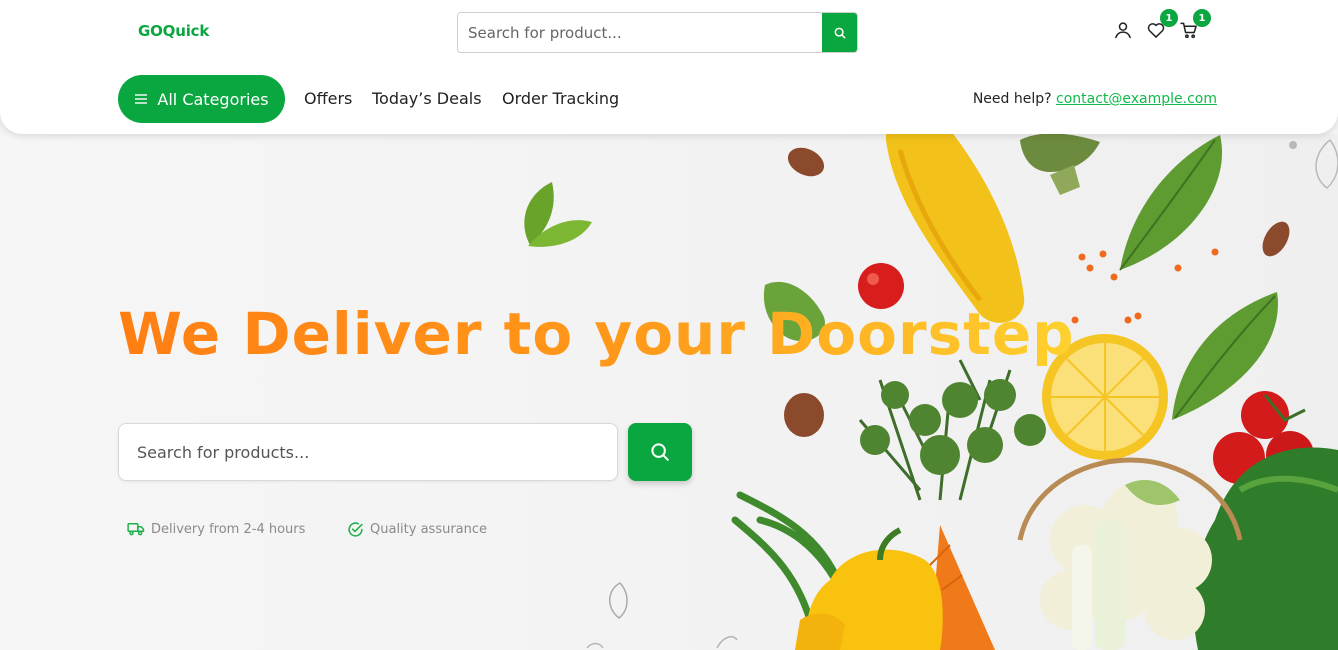 This screenshot has width=1338, height=650. I want to click on cart-button: 1, so click(1194, 25).